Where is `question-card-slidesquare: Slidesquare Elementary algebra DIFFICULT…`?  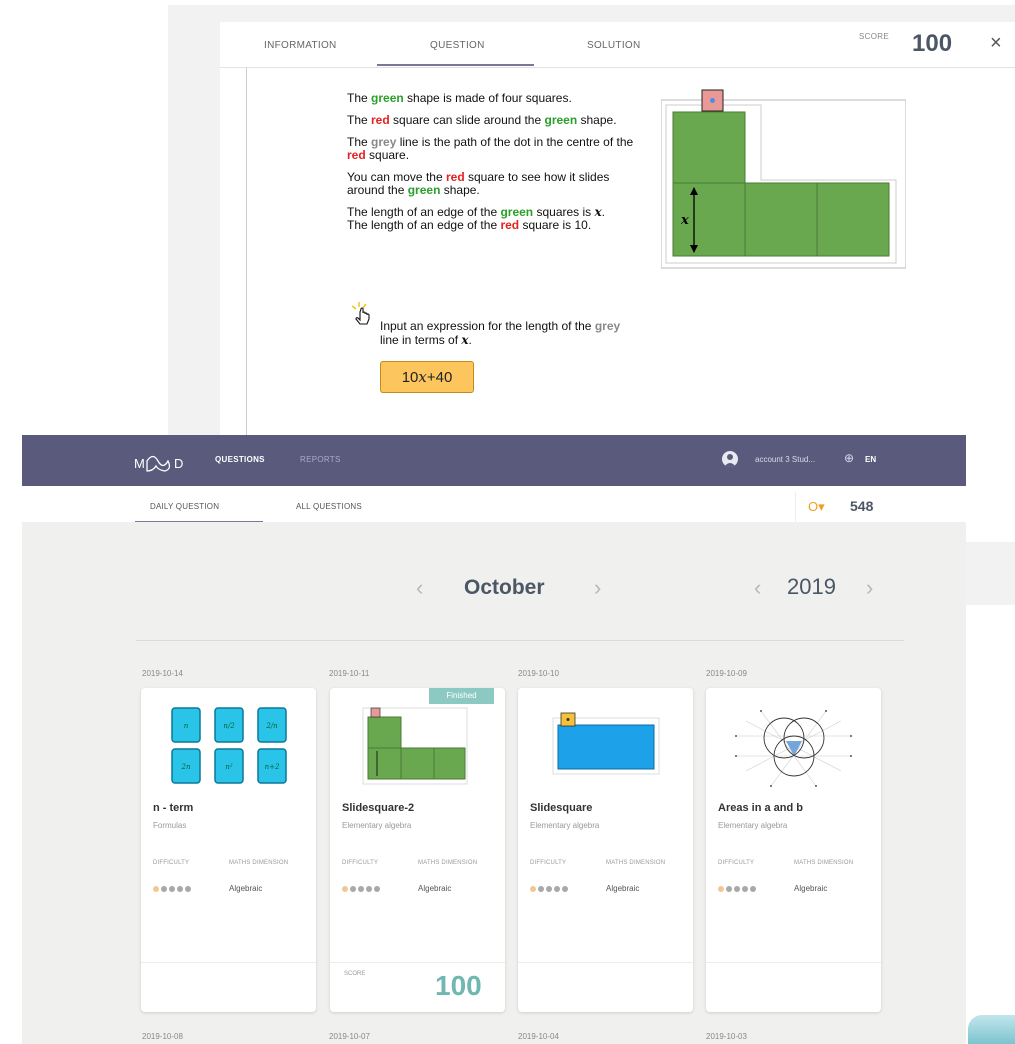 question-card-slidesquare: Slidesquare Elementary algebra DIFFICULT… is located at coordinates (605, 850).